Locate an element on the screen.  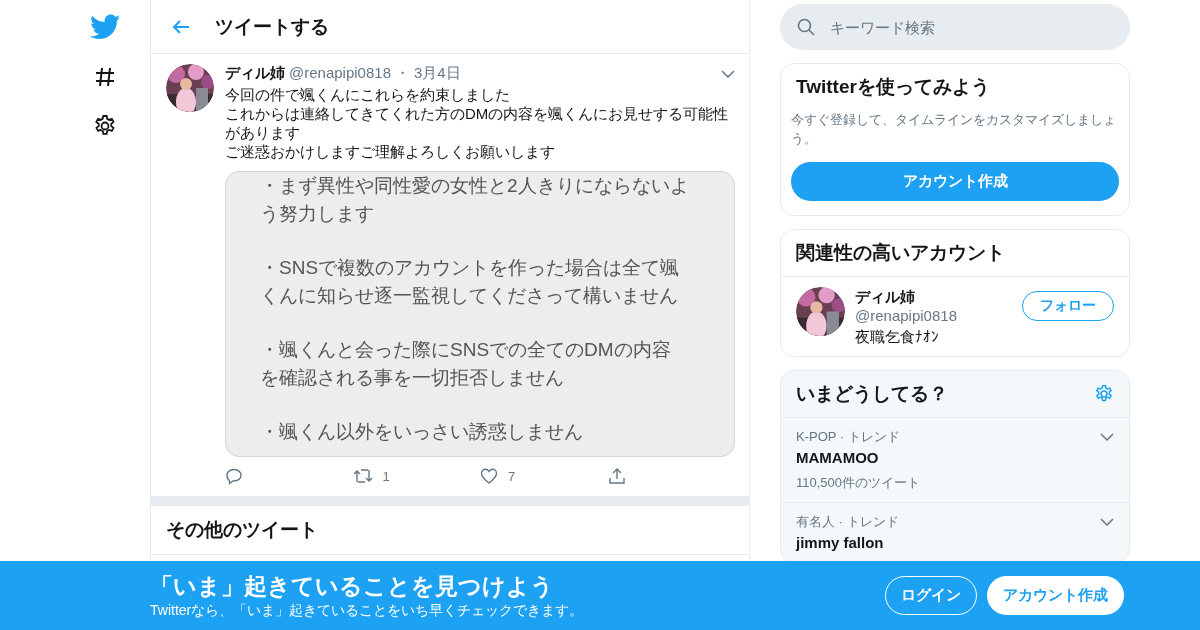
account-name: ディル姉 is located at coordinates (933, 296).